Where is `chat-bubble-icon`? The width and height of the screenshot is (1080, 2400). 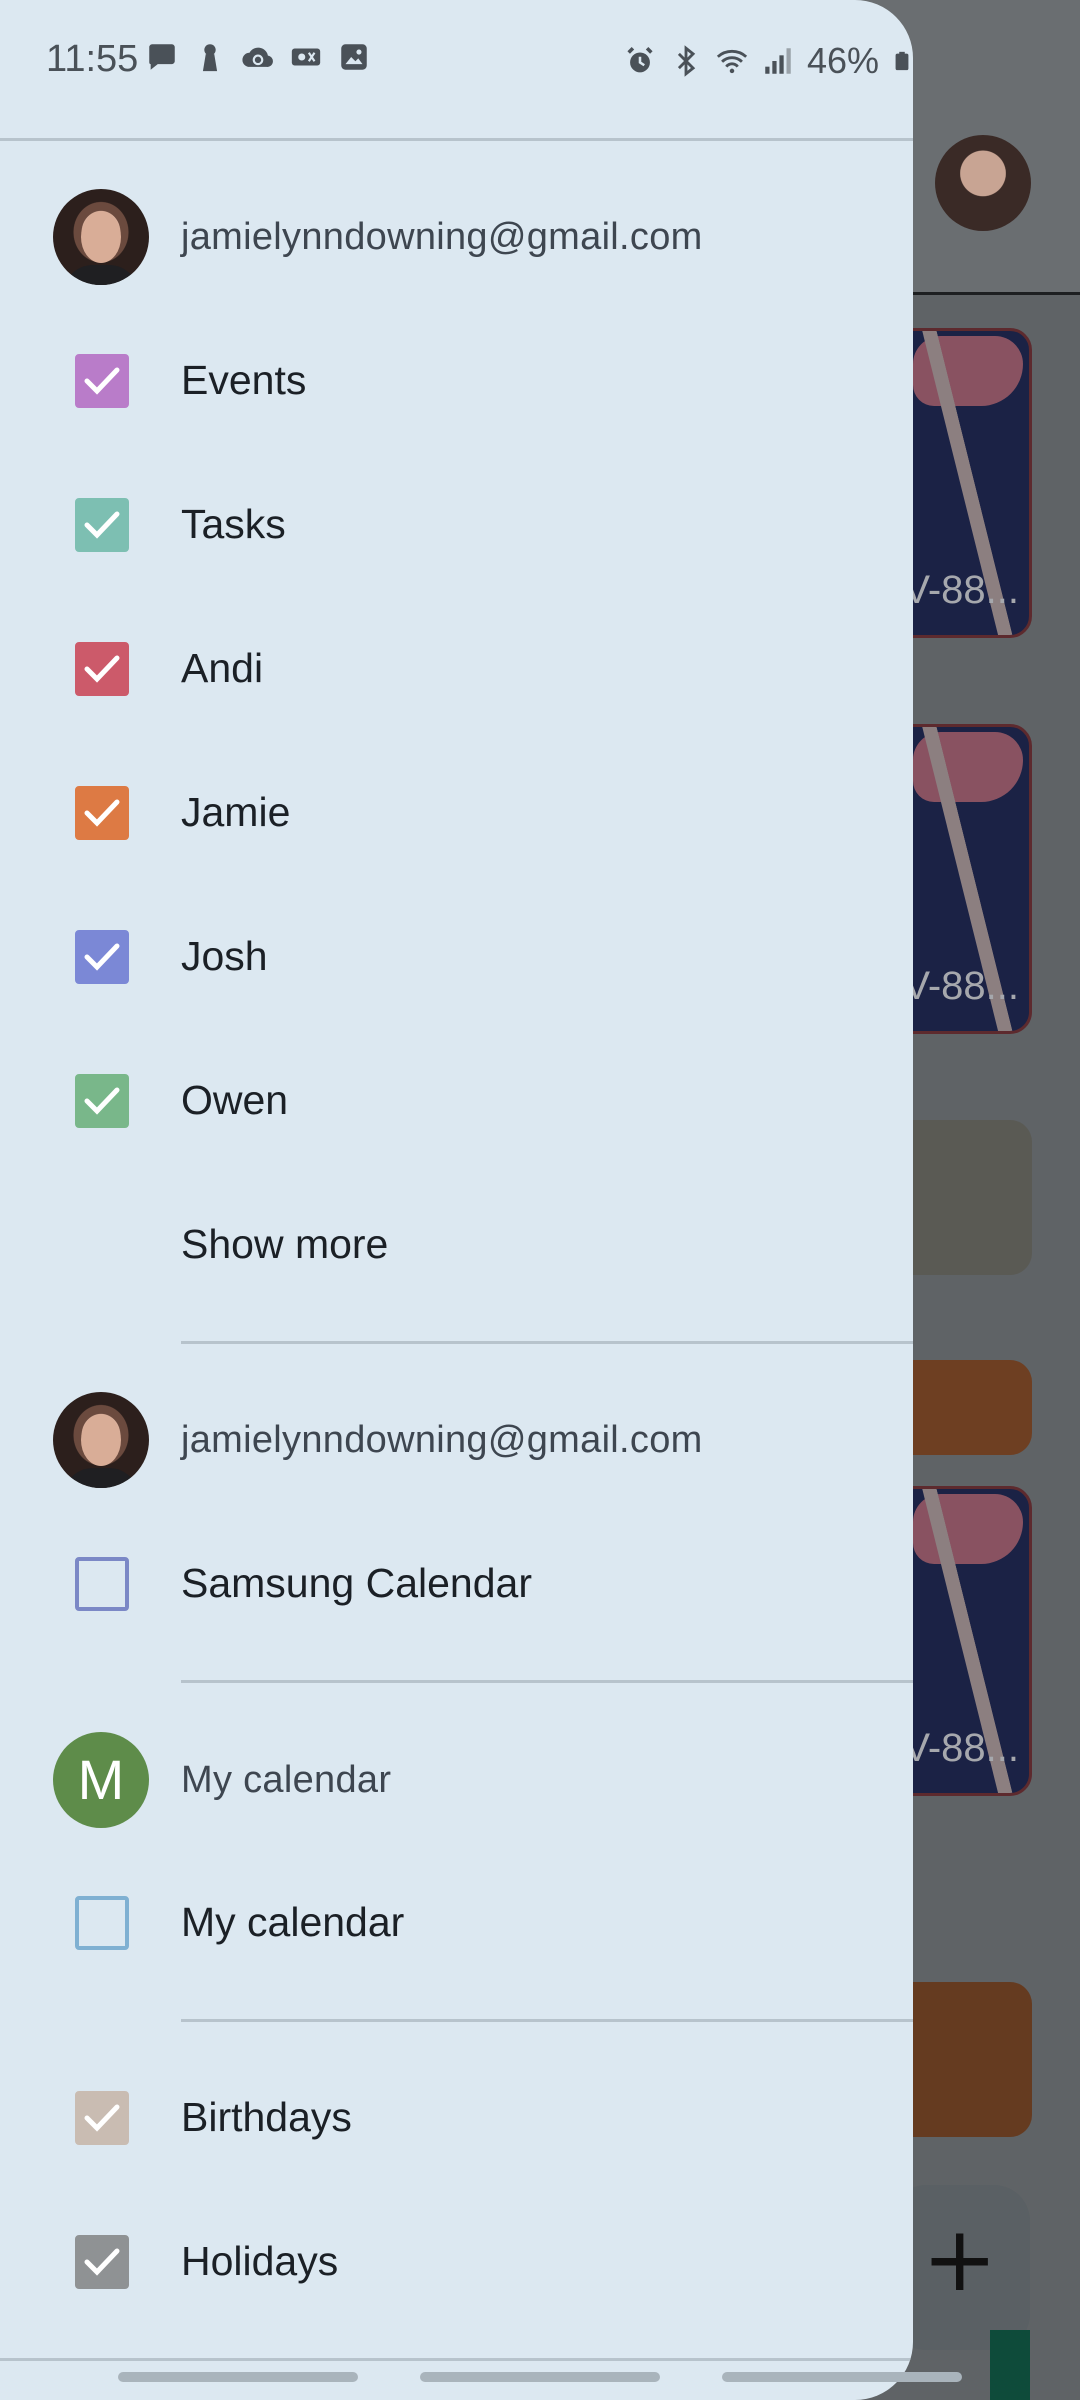
chat-bubble-icon is located at coordinates (162, 57).